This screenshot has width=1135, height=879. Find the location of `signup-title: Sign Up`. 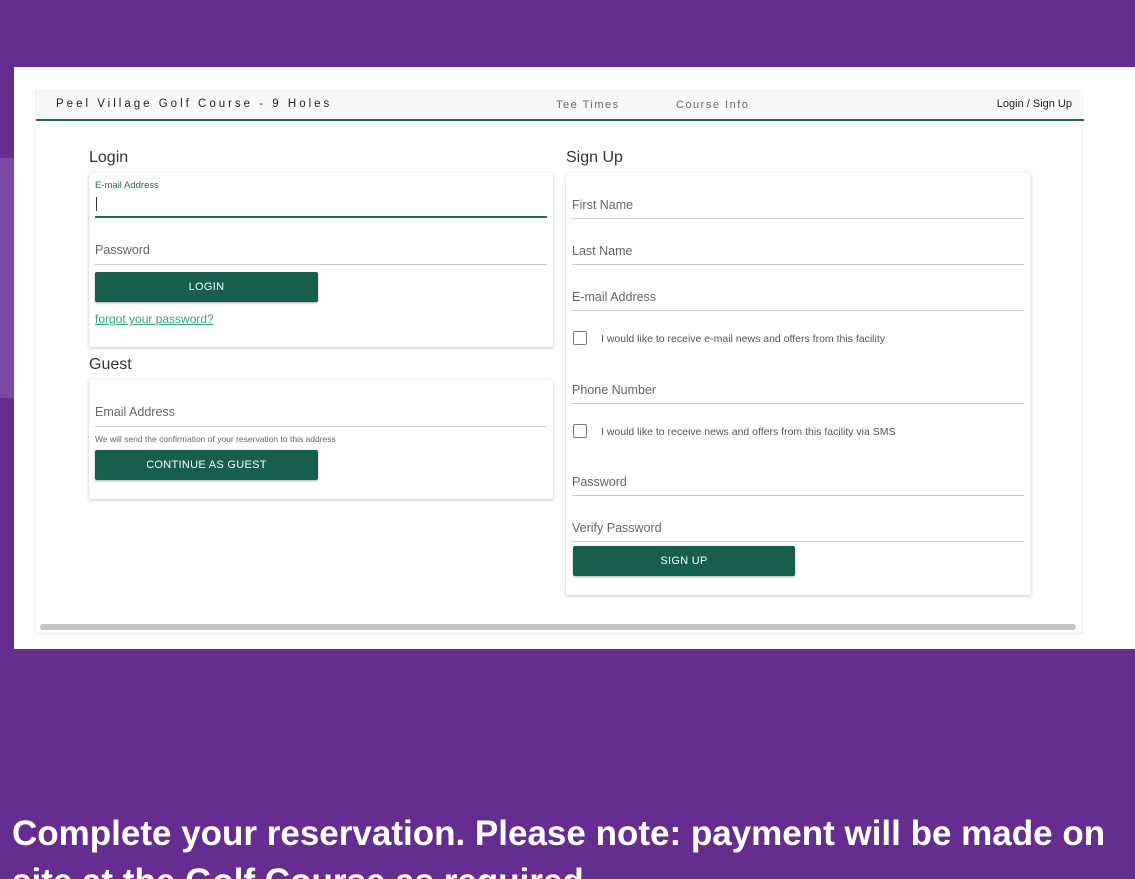

signup-title: Sign Up is located at coordinates (594, 157).